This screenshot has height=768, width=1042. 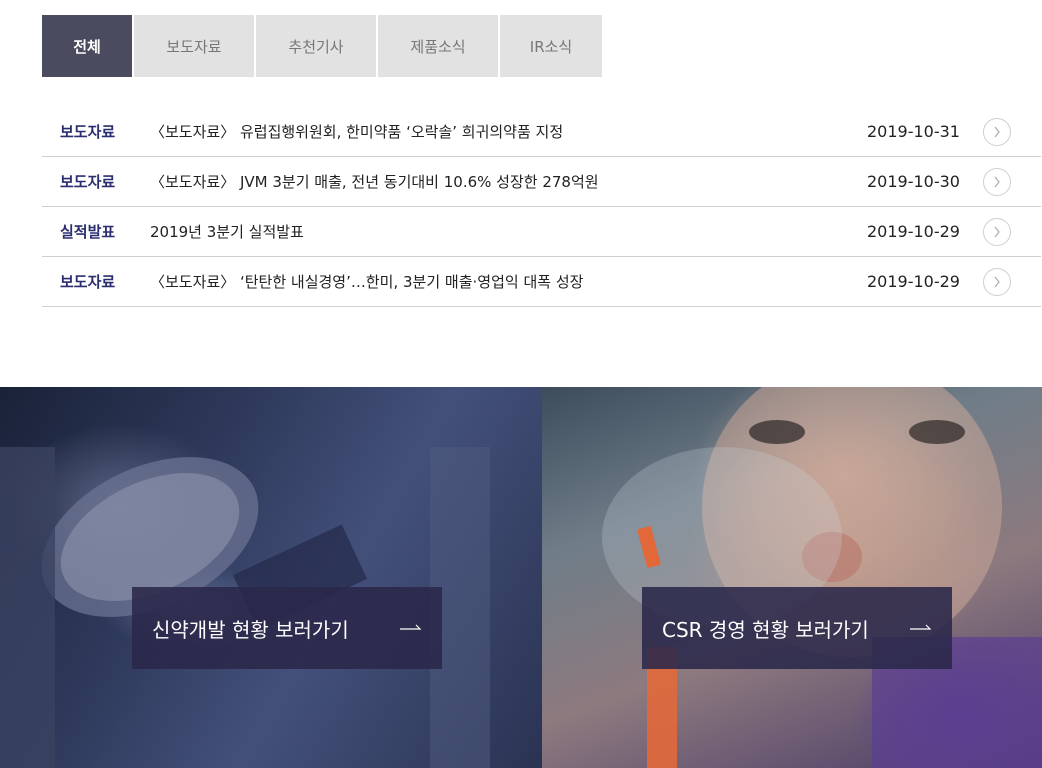 I want to click on cta-label: CSR 경영 현황 보러가기, so click(x=765, y=629).